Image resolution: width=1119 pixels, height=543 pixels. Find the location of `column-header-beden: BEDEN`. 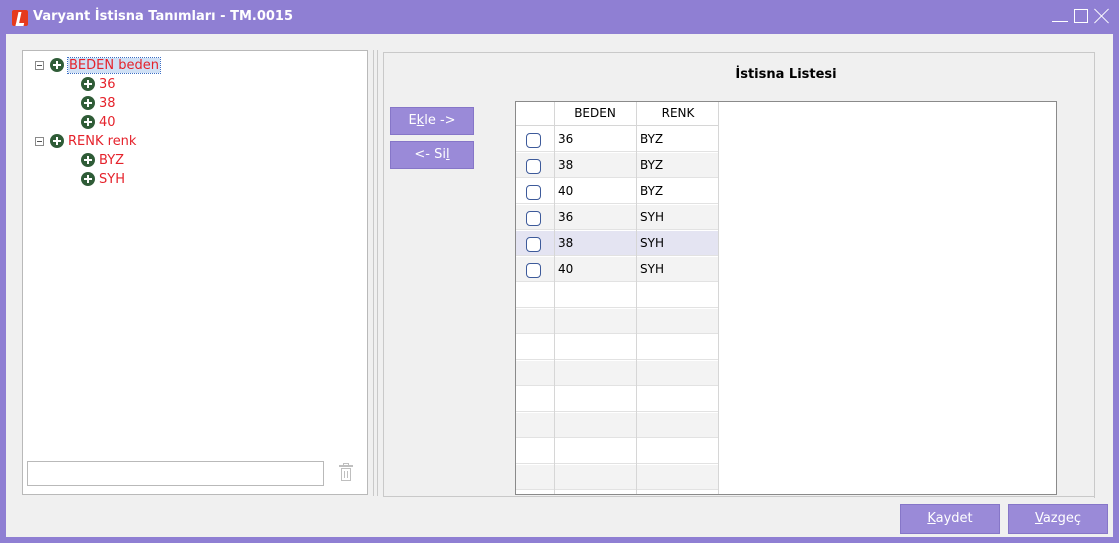

column-header-beden: BEDEN is located at coordinates (595, 113).